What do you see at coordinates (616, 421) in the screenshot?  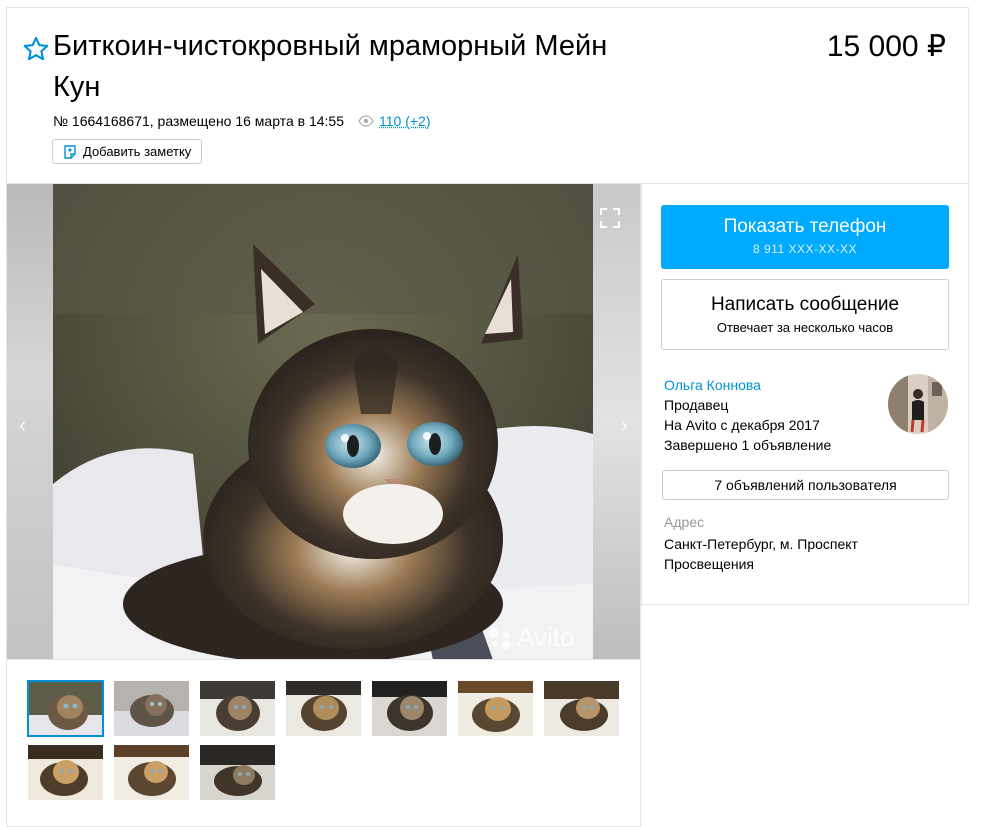 I see `photo-blur-right` at bounding box center [616, 421].